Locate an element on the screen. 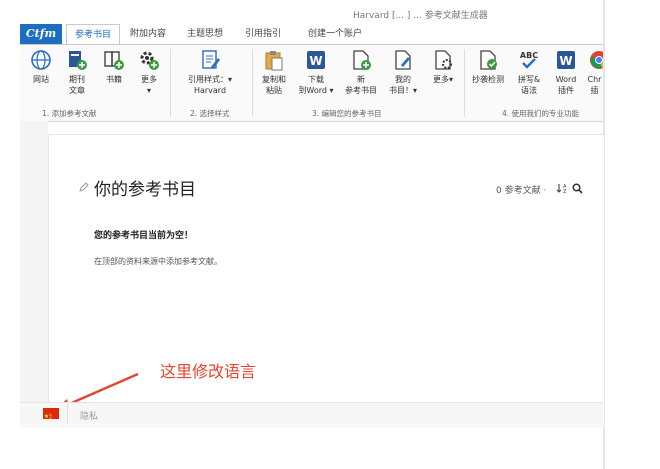 This screenshot has width=660, height=469. empty-state-hint: 在顶部的资料来源中添加参考文献。 is located at coordinates (158, 261).